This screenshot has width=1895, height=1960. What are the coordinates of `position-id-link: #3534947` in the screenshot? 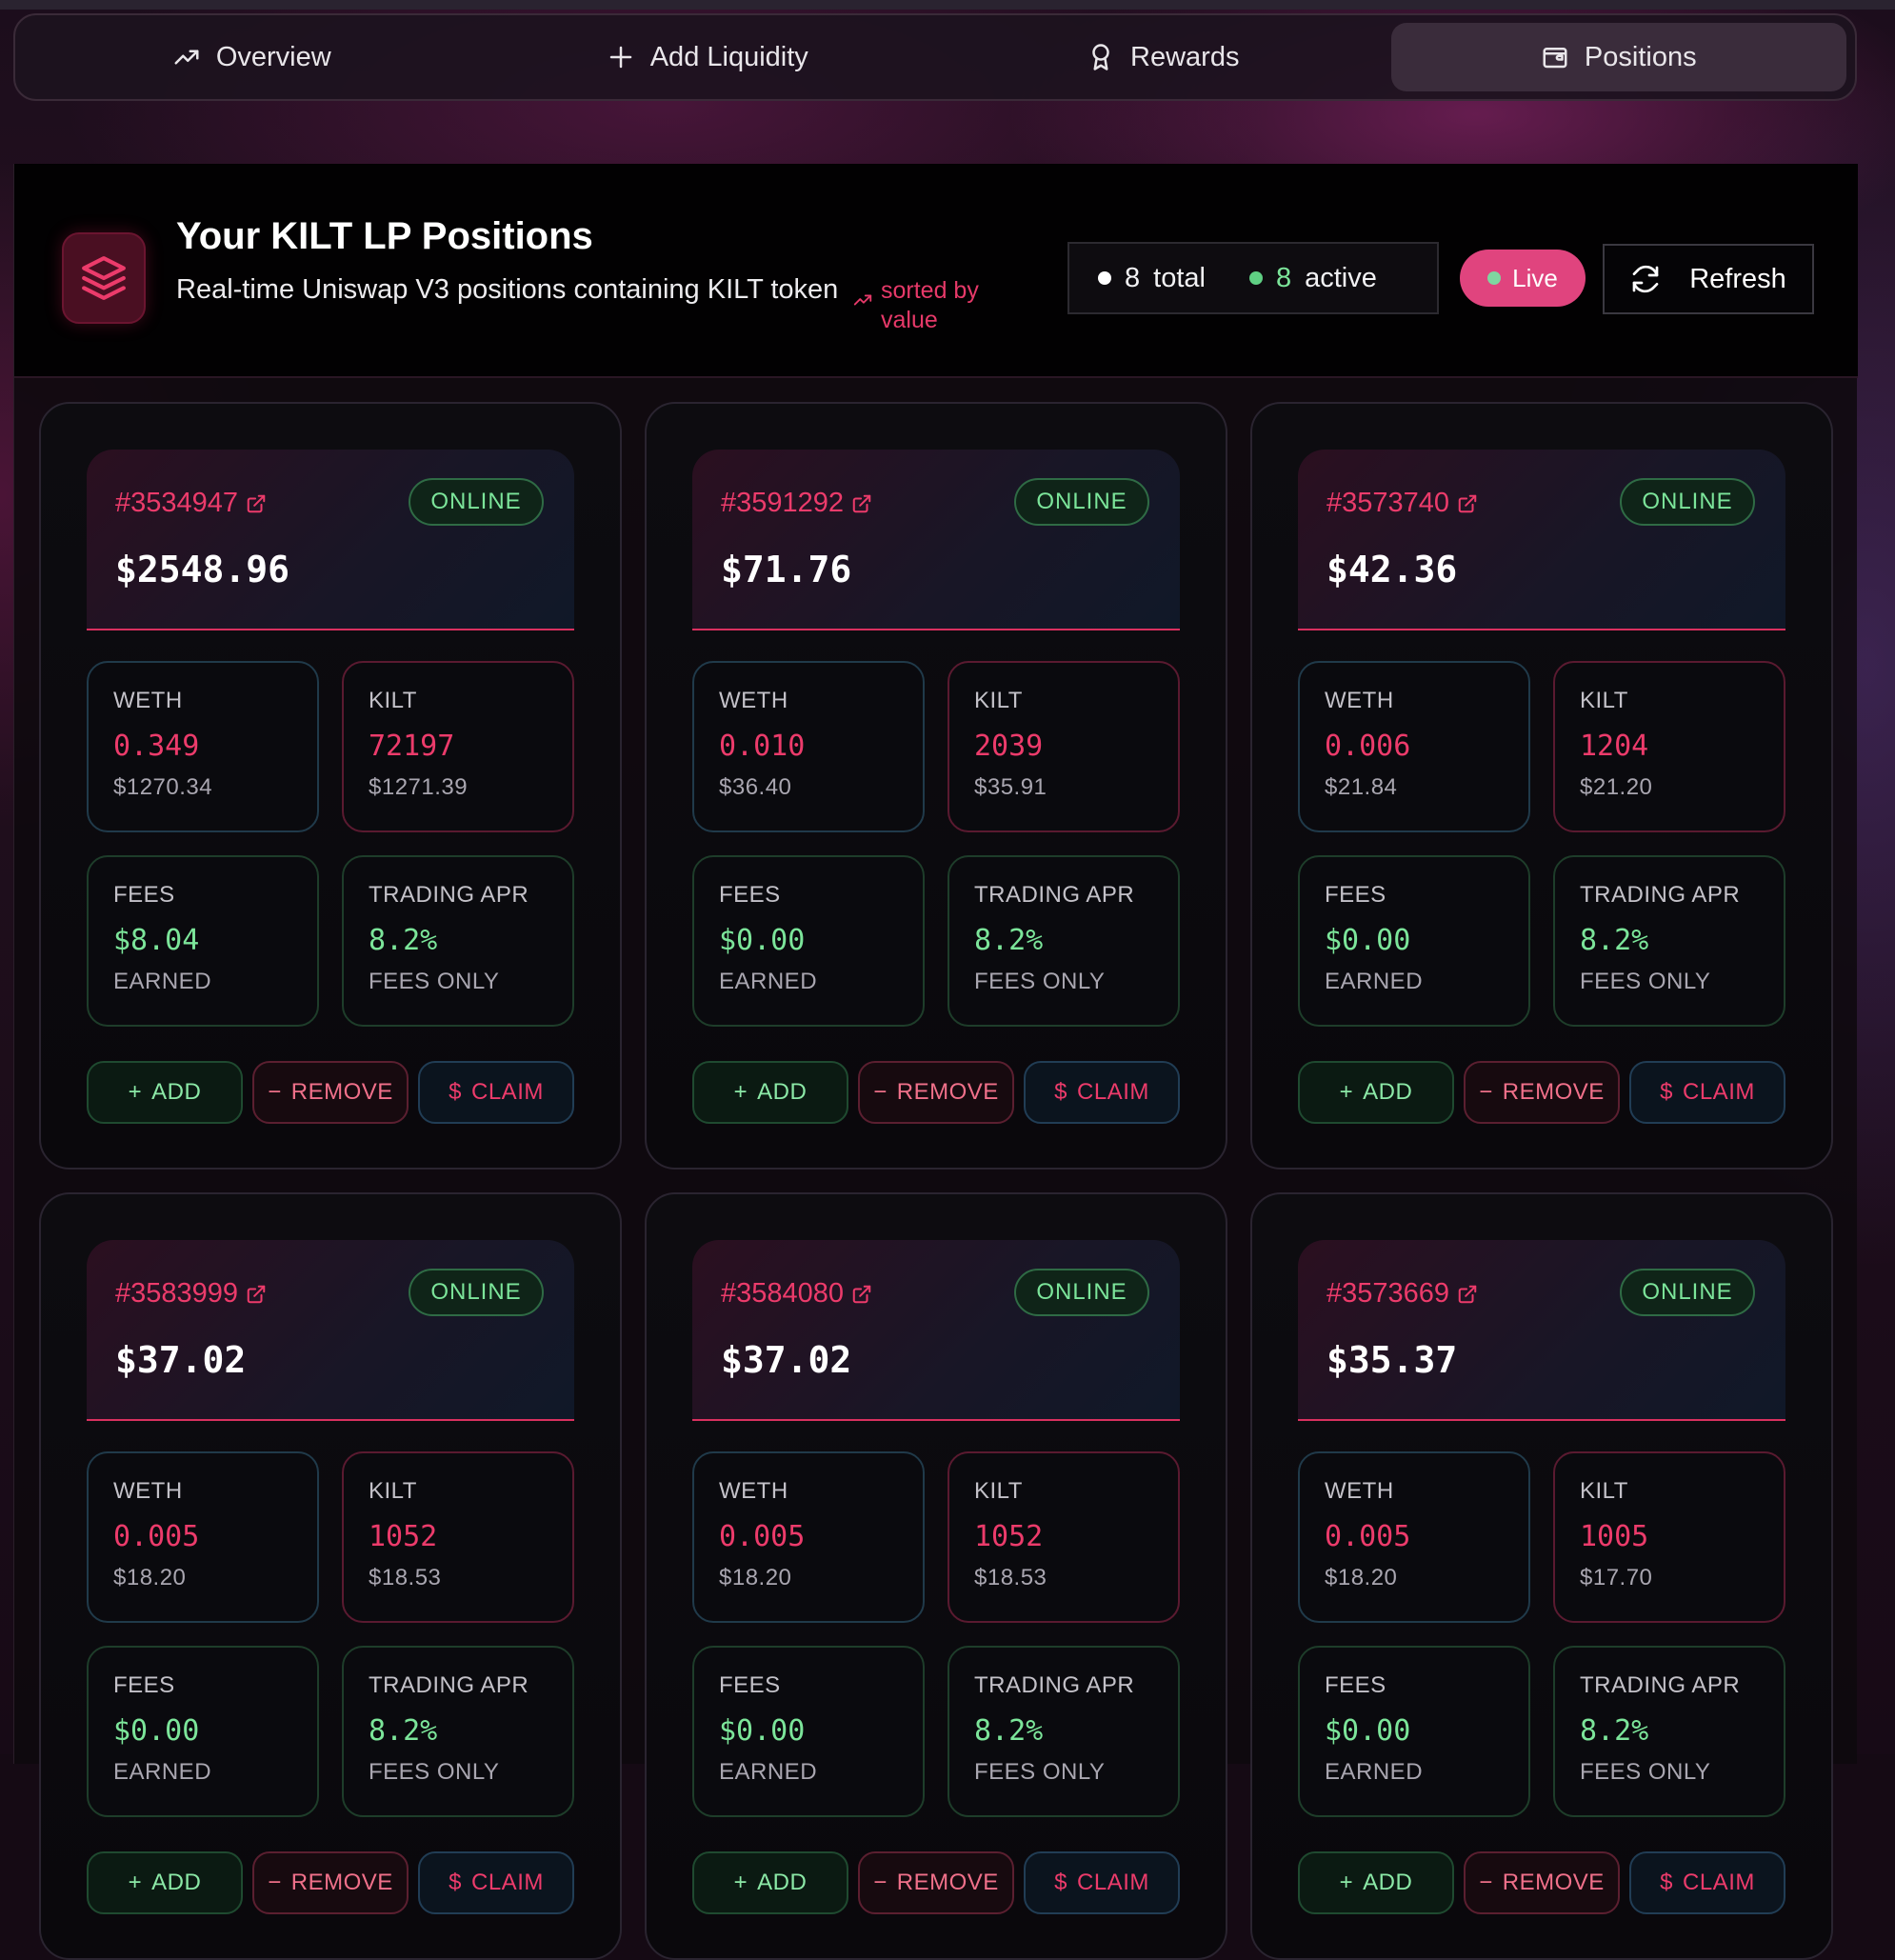 It's located at (191, 504).